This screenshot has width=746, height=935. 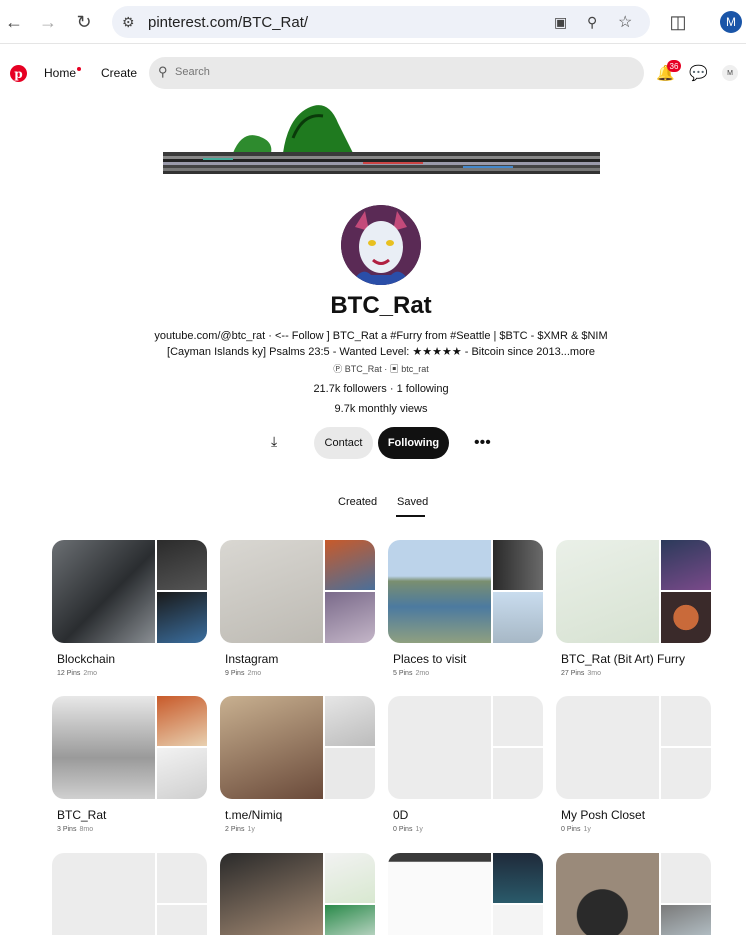 What do you see at coordinates (82, 815) in the screenshot?
I see `board-title: BTC_Rat` at bounding box center [82, 815].